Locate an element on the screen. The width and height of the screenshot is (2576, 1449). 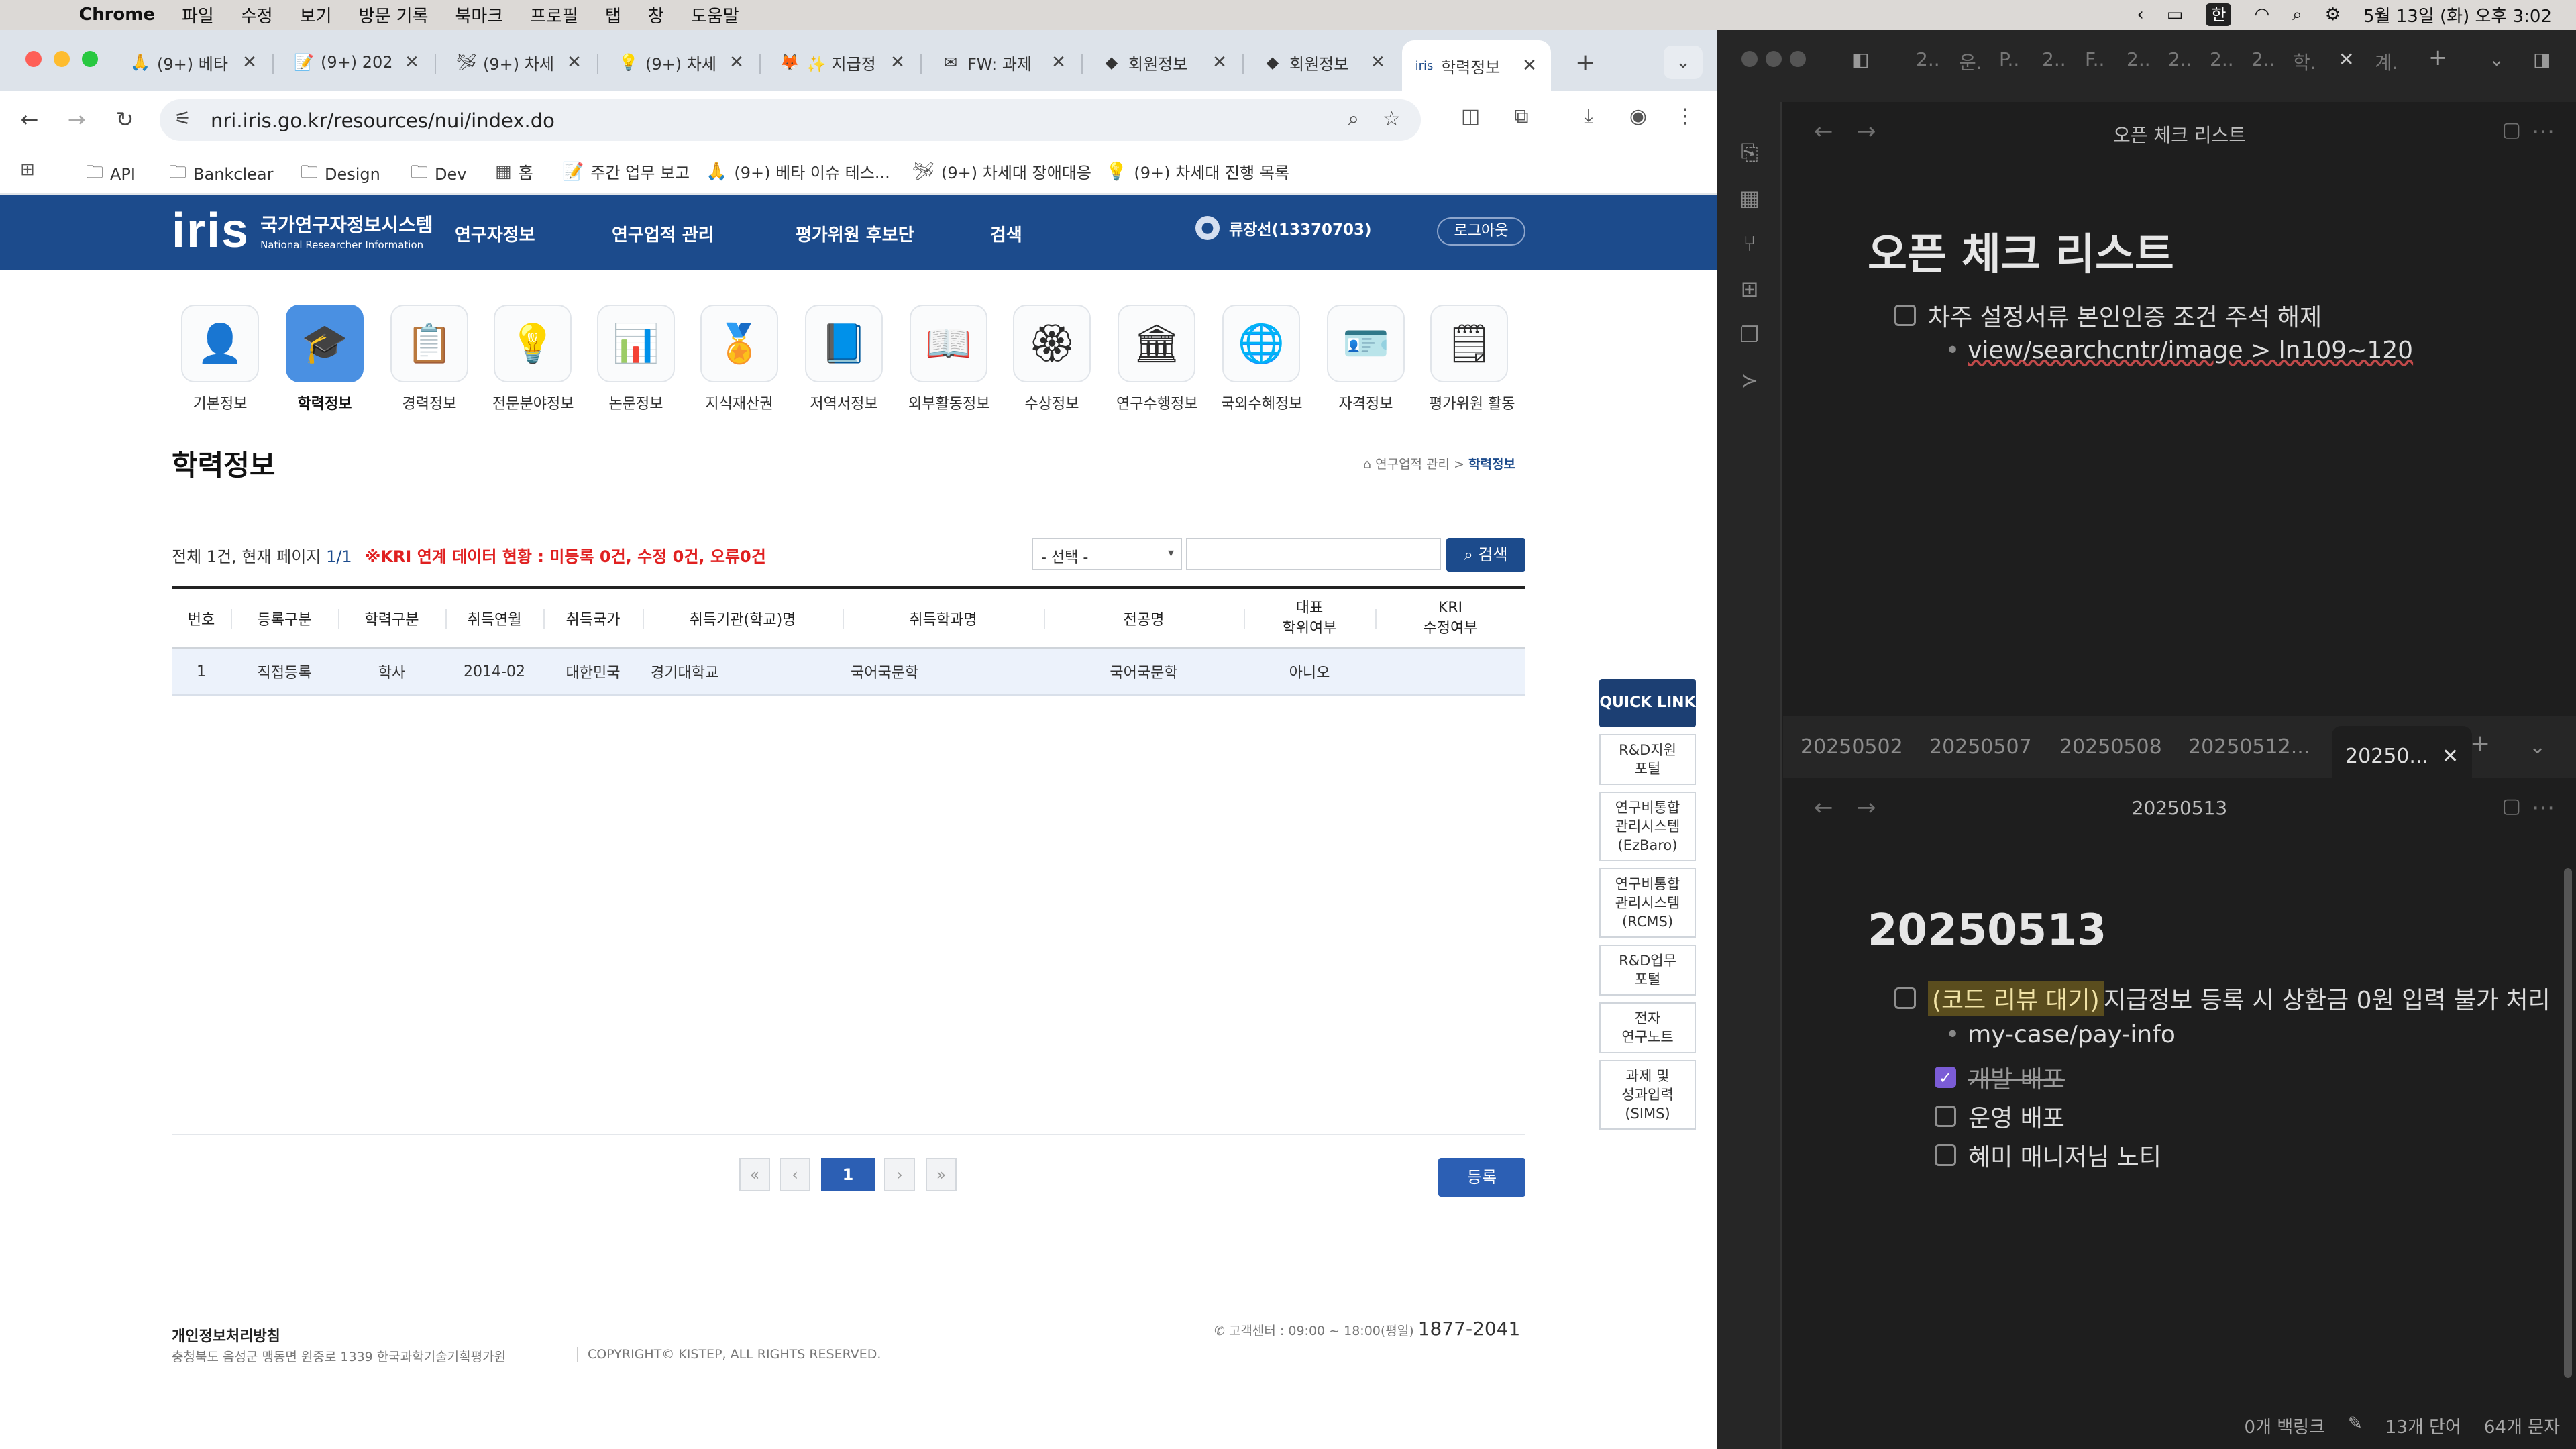
quick-link-sims: 과제 및 성과입력 (SIMS) is located at coordinates (1647, 1095).